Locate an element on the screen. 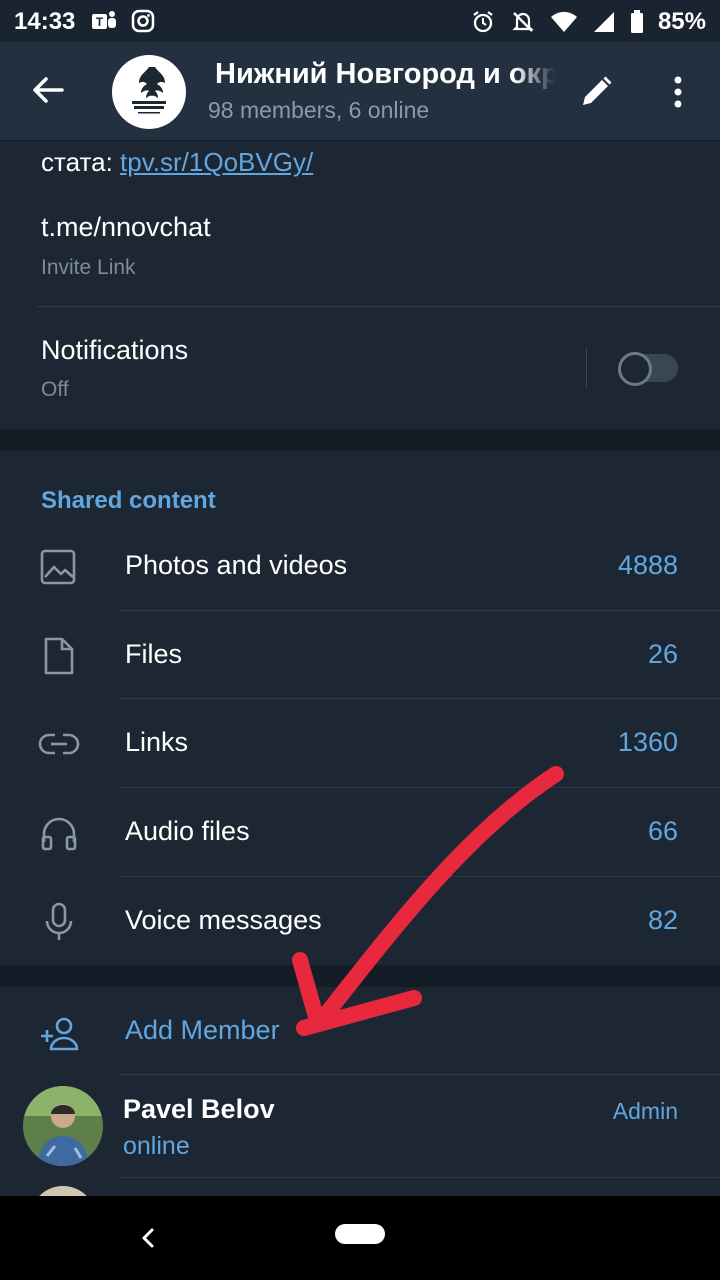 This screenshot has height=1280, width=720. chat-subtitle: 98 members, 6 online is located at coordinates (319, 110).